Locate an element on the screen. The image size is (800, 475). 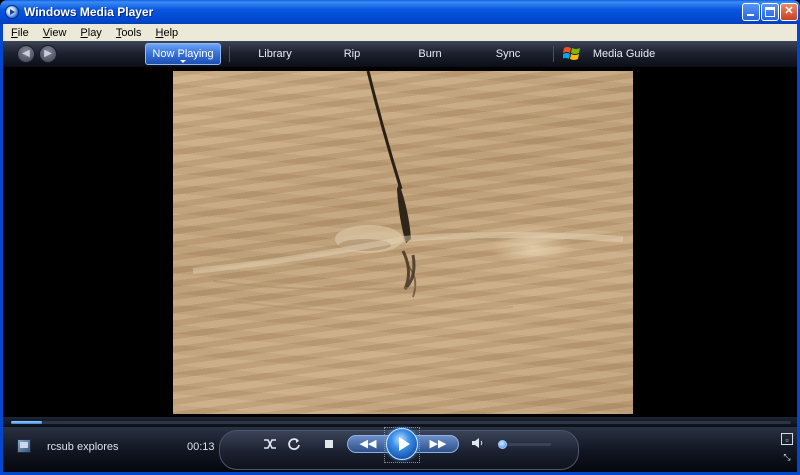
tab-rip: Rip is located at coordinates (352, 54).